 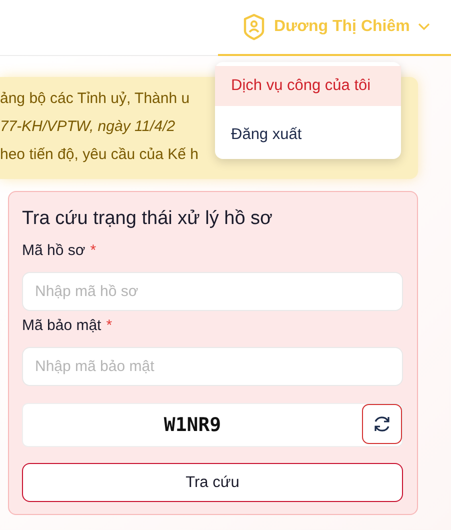 What do you see at coordinates (62, 326) in the screenshot?
I see `field-label: Mã bảo mật` at bounding box center [62, 326].